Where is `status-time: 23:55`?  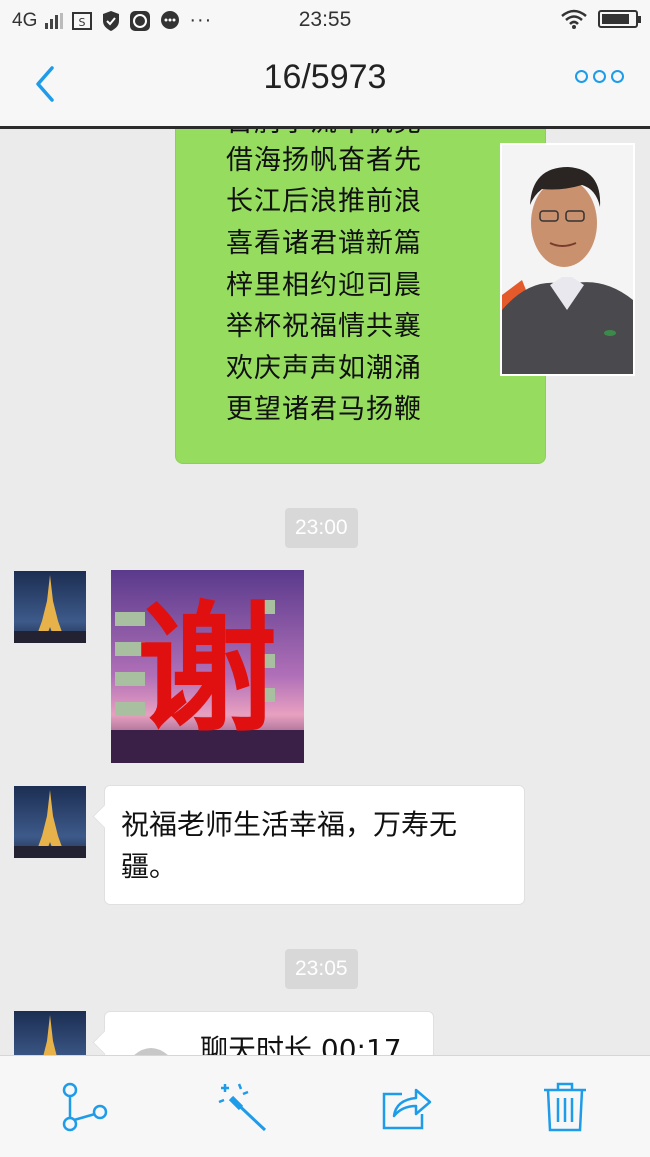
status-time: 23:55 is located at coordinates (325, 19).